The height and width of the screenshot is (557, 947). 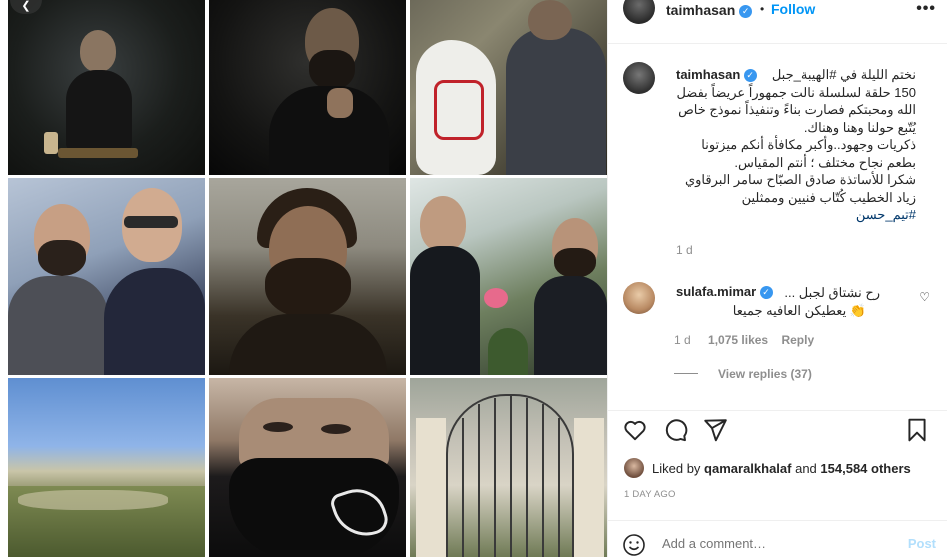 I want to click on liker-username: qamaralkhalaf, so click(x=747, y=468).